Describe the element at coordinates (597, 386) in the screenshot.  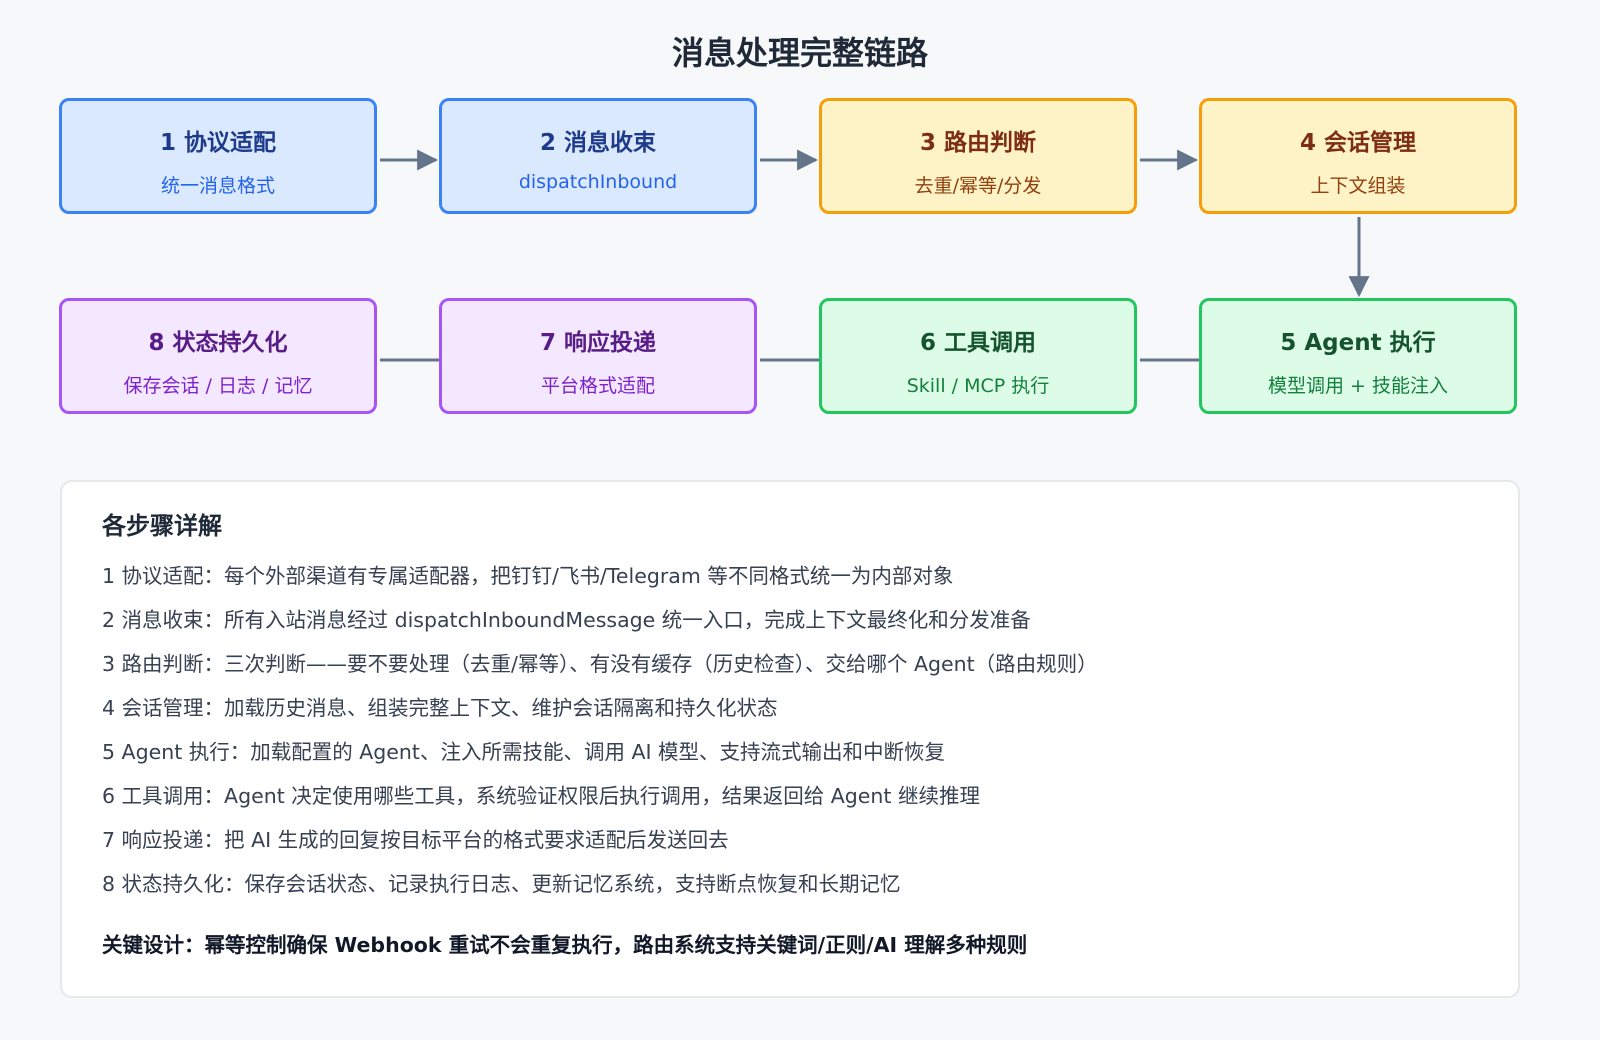
I see `step-subtitle: 平台格式适配` at that location.